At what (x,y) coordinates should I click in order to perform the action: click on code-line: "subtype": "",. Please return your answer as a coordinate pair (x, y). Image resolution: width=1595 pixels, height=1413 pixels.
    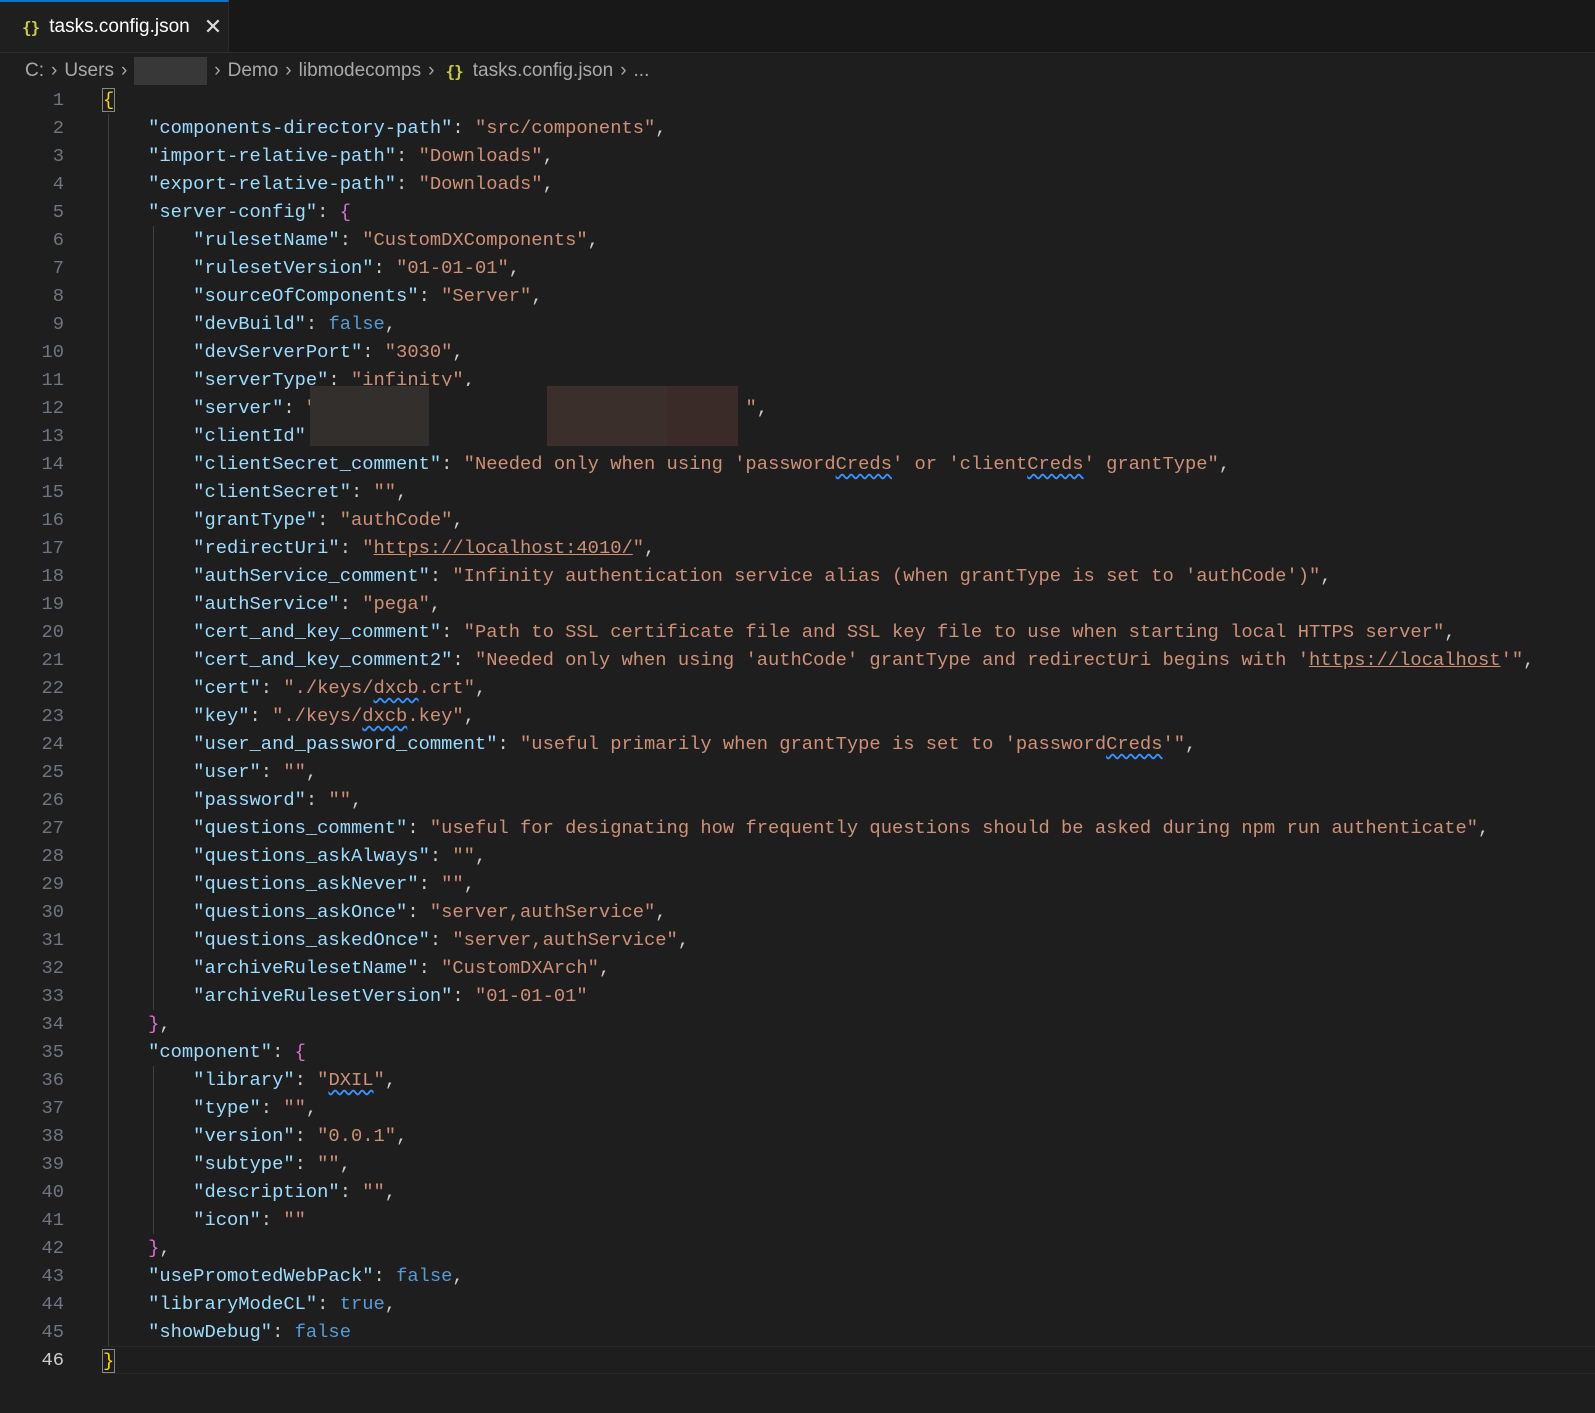
    Looking at the image, I should click on (849, 1164).